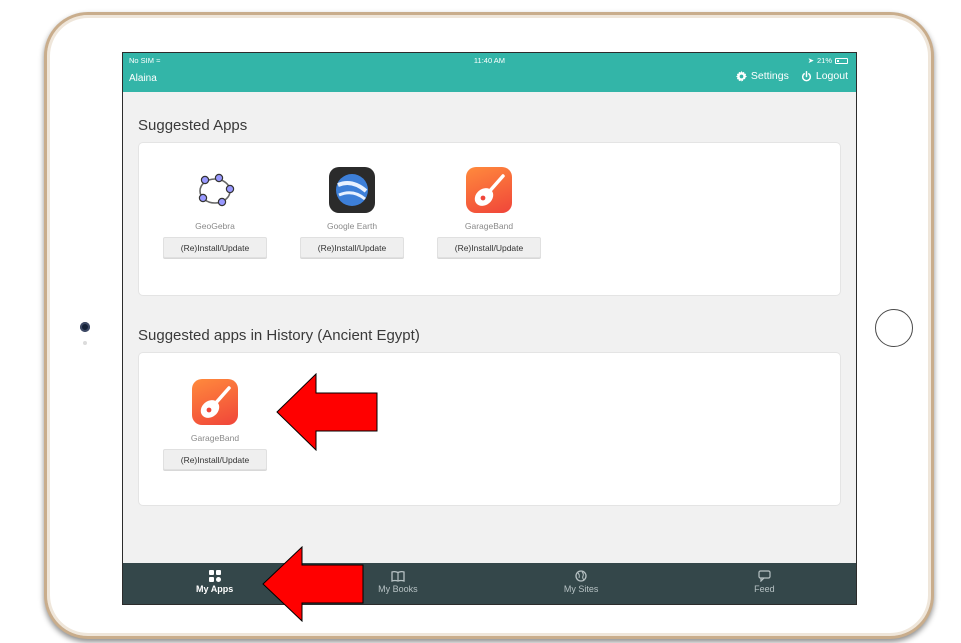 This screenshot has width=961, height=643. What do you see at coordinates (831, 76) in the screenshot?
I see `logout-label: Logout` at bounding box center [831, 76].